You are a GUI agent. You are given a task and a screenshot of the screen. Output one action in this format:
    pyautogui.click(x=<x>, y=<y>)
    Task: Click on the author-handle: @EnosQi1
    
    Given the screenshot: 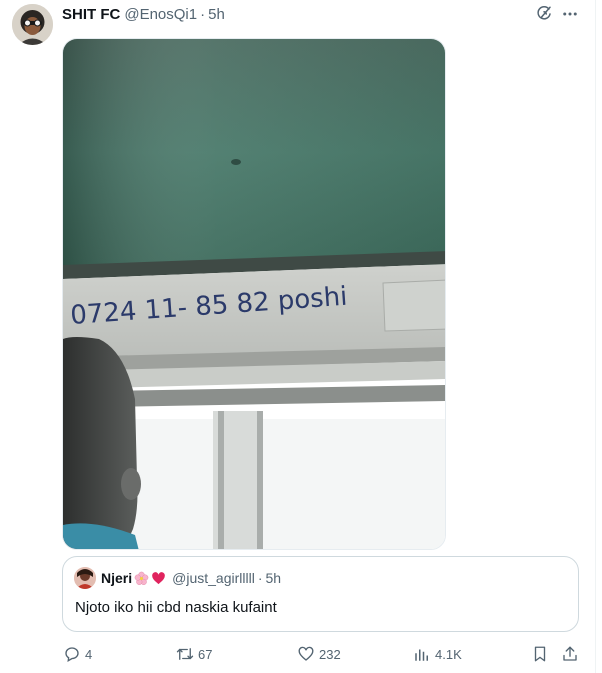 What is the action you would take?
    pyautogui.click(x=160, y=14)
    